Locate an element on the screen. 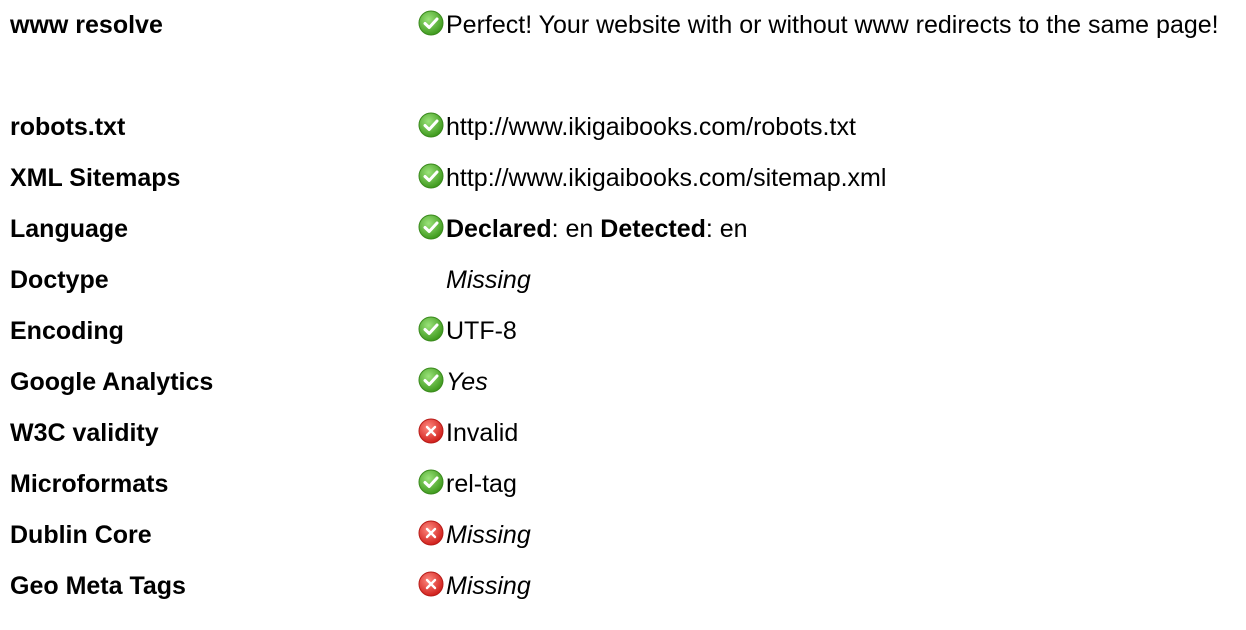 The width and height of the screenshot is (1246, 630). row-encoding: Encoding UTF-8 is located at coordinates (623, 331).